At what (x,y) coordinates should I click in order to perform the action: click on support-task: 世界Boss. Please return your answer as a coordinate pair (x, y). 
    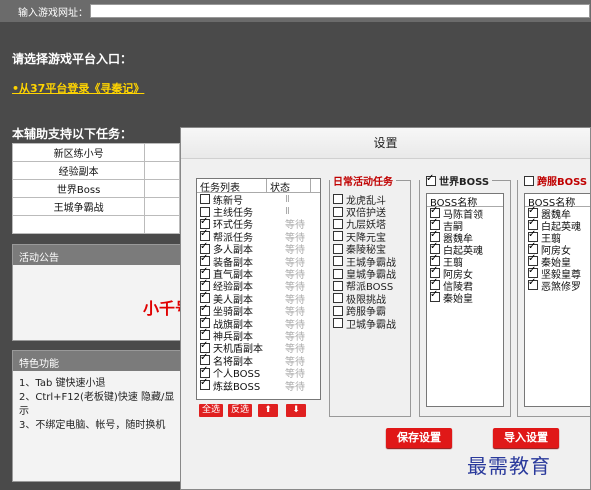
    Looking at the image, I should click on (78, 188).